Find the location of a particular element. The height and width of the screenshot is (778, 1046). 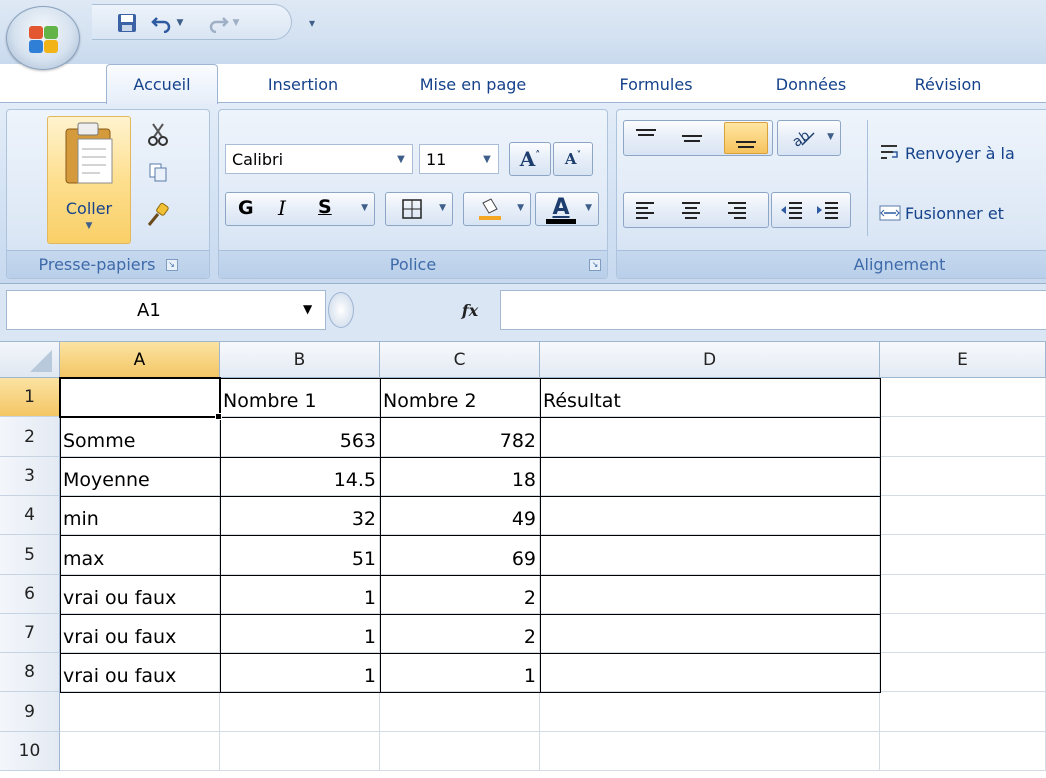

tab-insertion: Insertion is located at coordinates (303, 84).